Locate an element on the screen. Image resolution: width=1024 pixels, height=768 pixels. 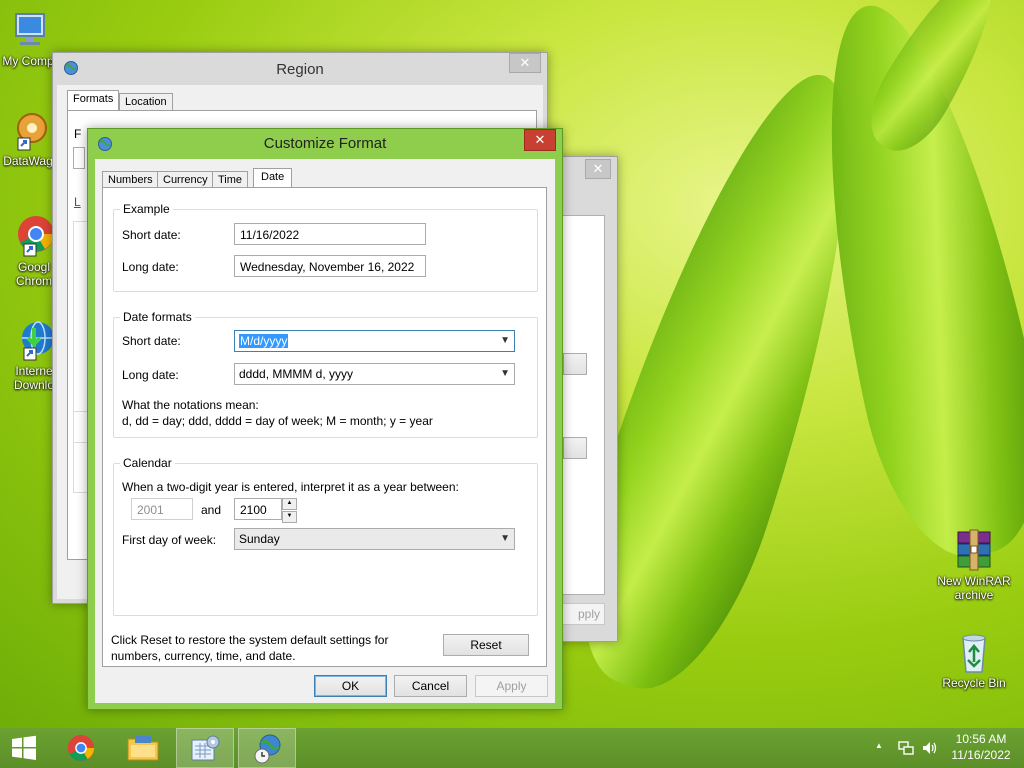
show-hidden-icons-button: ▲ is located at coordinates (879, 745).